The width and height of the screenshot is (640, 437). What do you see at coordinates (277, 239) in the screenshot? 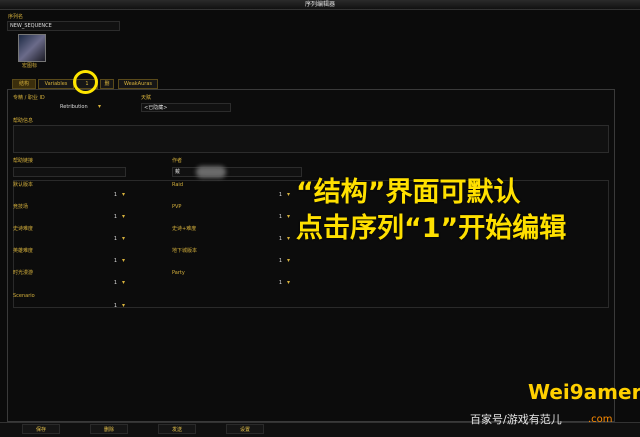
I see `mythic-plus-dropdown: 1 ▾` at bounding box center [277, 239].